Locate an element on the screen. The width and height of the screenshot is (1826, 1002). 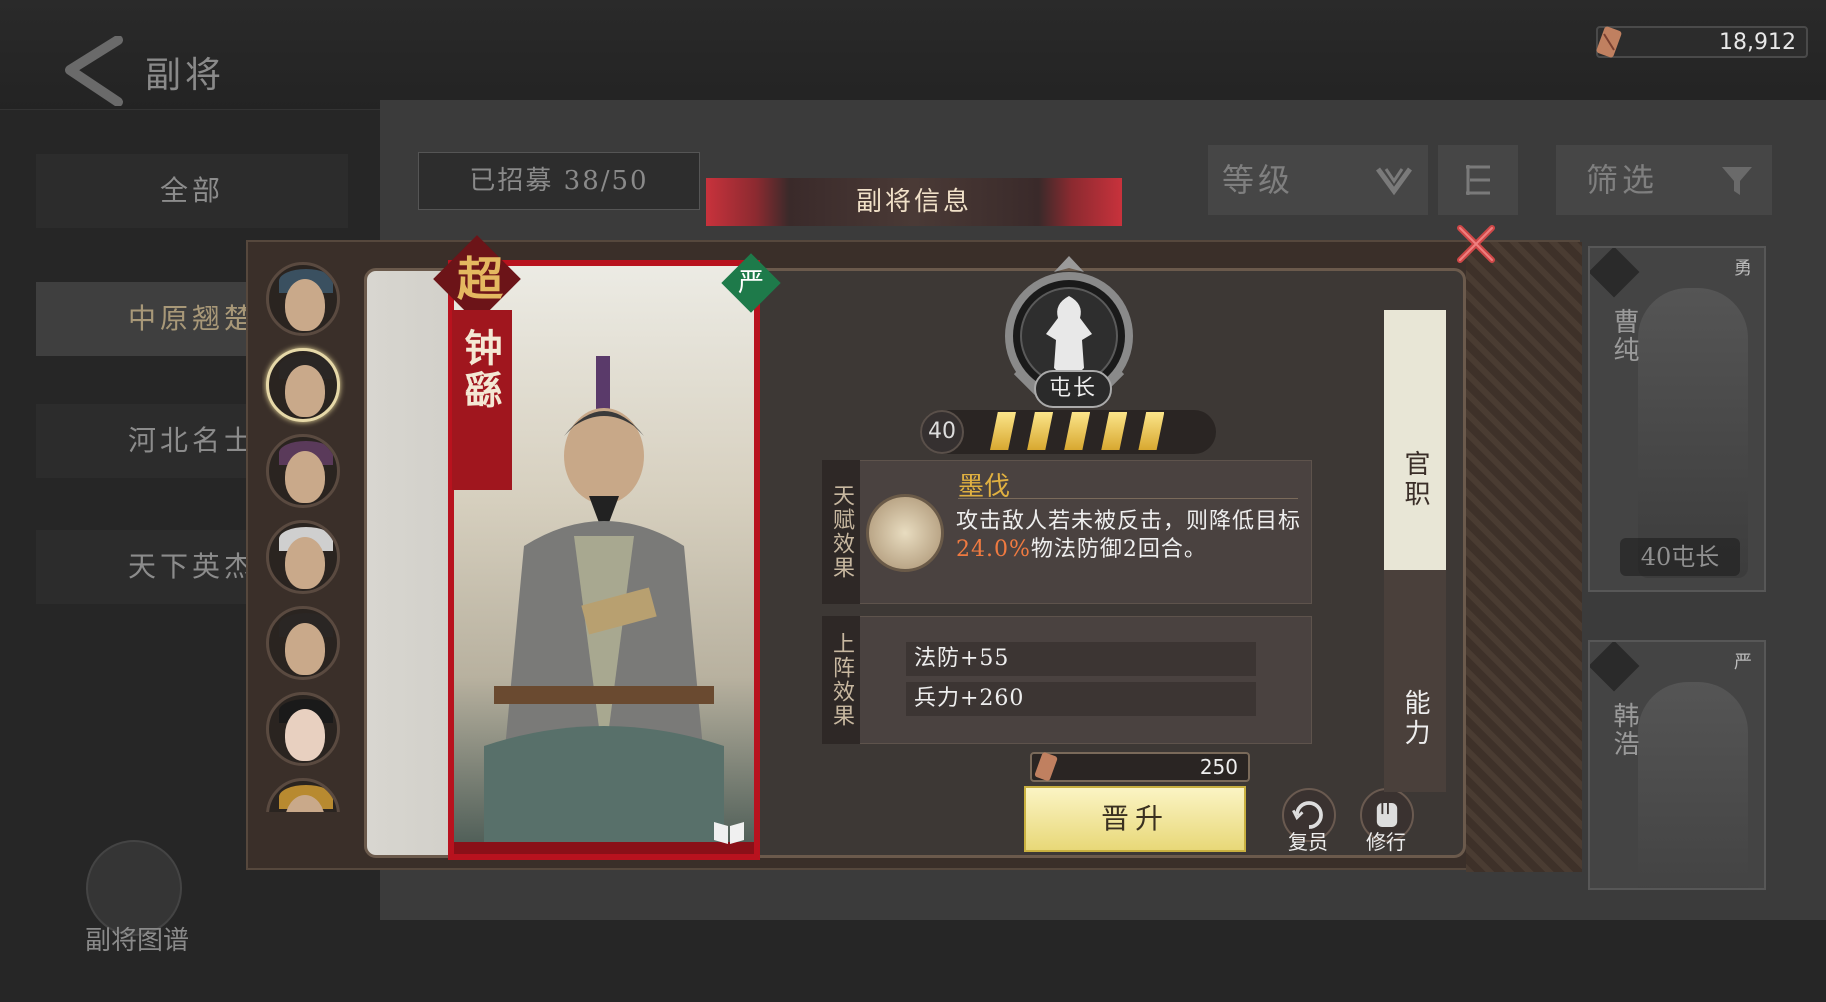
general-card-background: 严 韩浩 is located at coordinates (1677, 765).